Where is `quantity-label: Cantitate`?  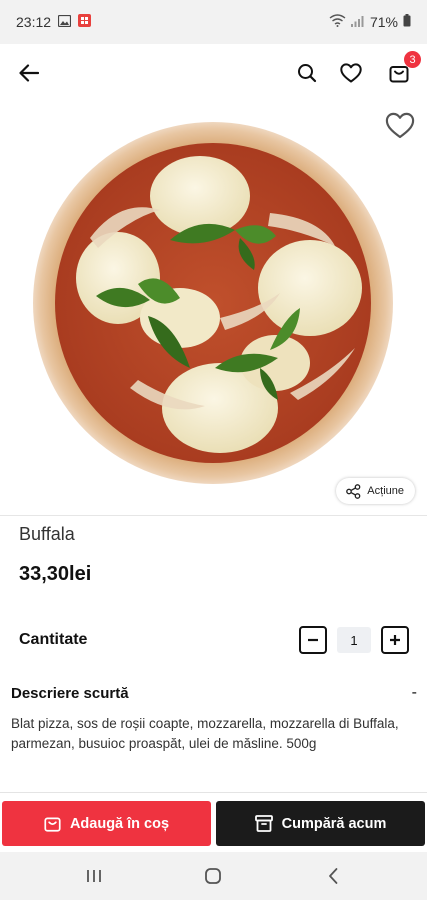 quantity-label: Cantitate is located at coordinates (53, 639).